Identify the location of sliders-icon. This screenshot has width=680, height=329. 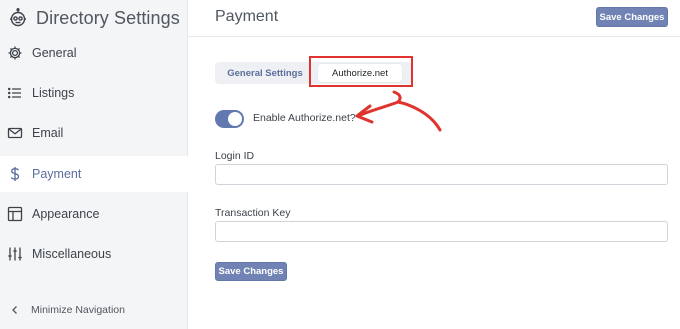
(15, 254).